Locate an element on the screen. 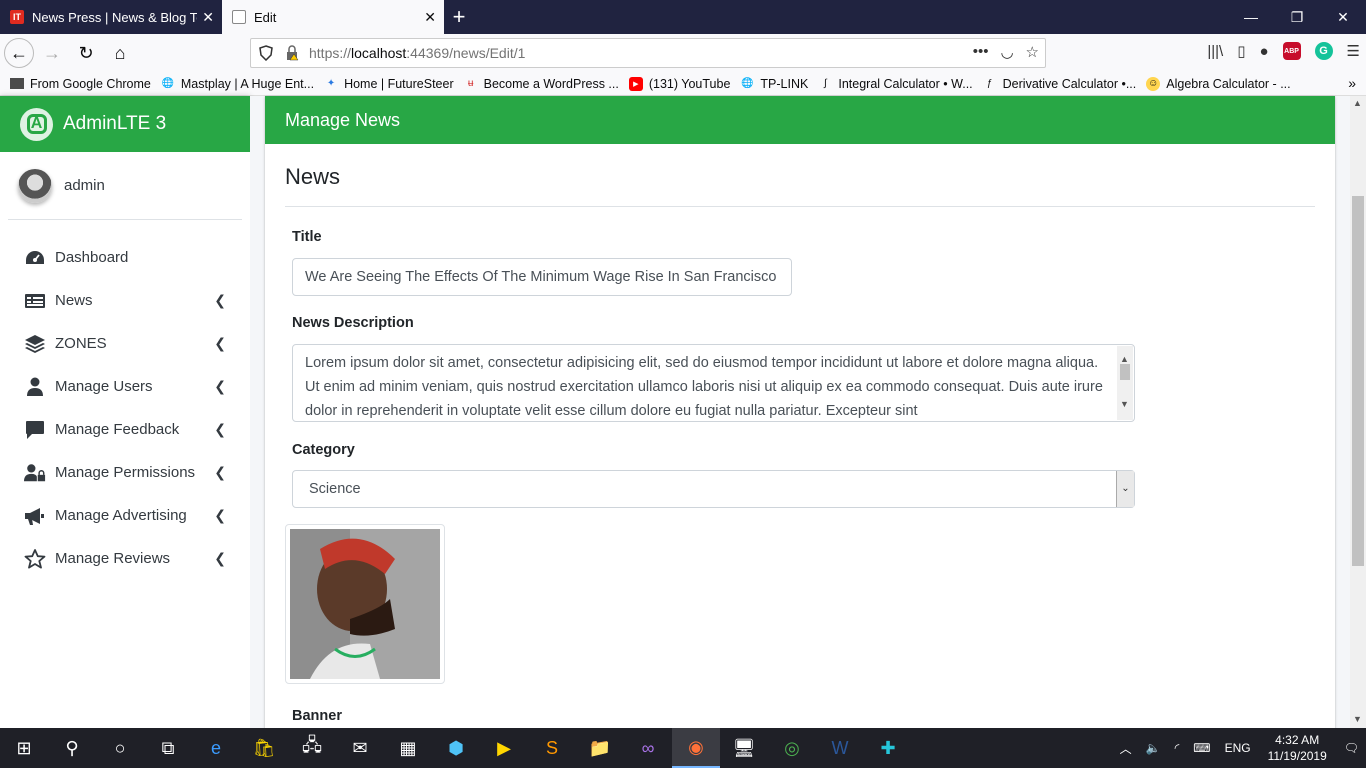 This screenshot has height=768, width=1366. sidebar-item-news: News ❮ is located at coordinates (125, 300).